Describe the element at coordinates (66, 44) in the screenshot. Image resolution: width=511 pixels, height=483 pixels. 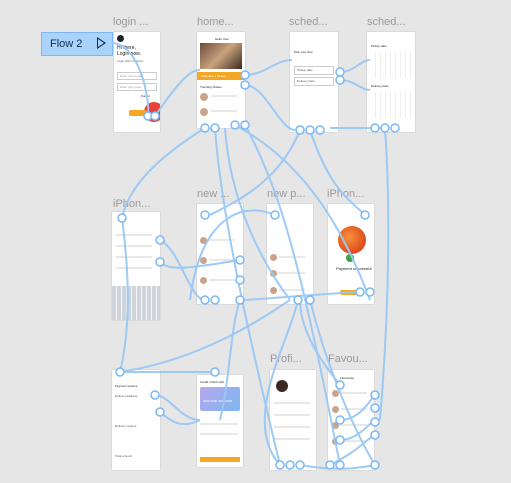
I see `flow-label: Flow 2` at that location.